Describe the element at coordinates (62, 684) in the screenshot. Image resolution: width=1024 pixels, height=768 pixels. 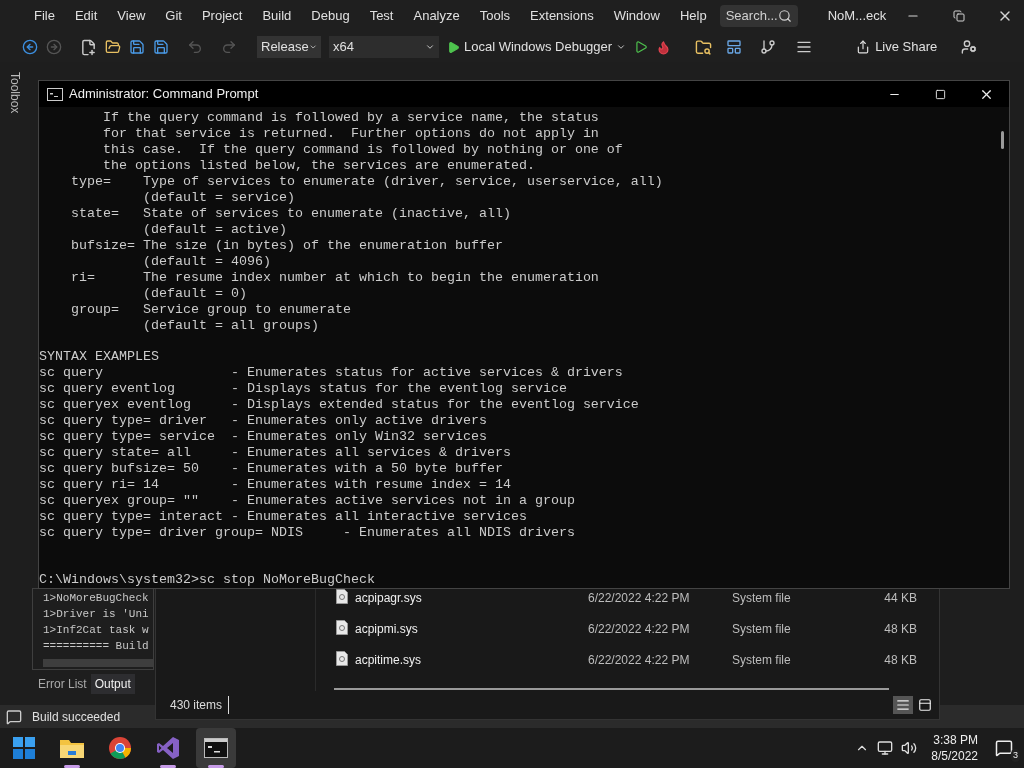
I see `panel-tab: Error List` at that location.